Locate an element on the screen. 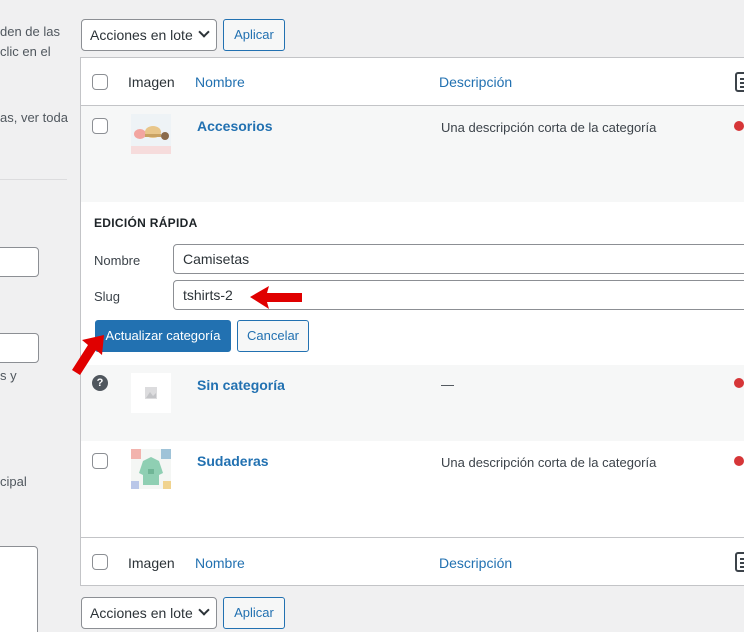 The width and height of the screenshot is (744, 632). update-annotation-arrow-icon is located at coordinates (88, 355).